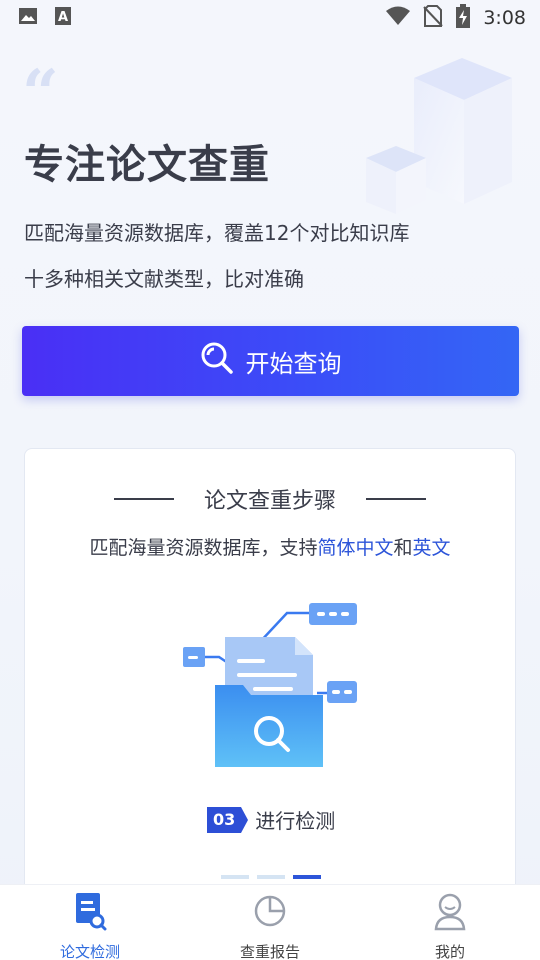  I want to click on text-a-icon: A, so click(63, 18).